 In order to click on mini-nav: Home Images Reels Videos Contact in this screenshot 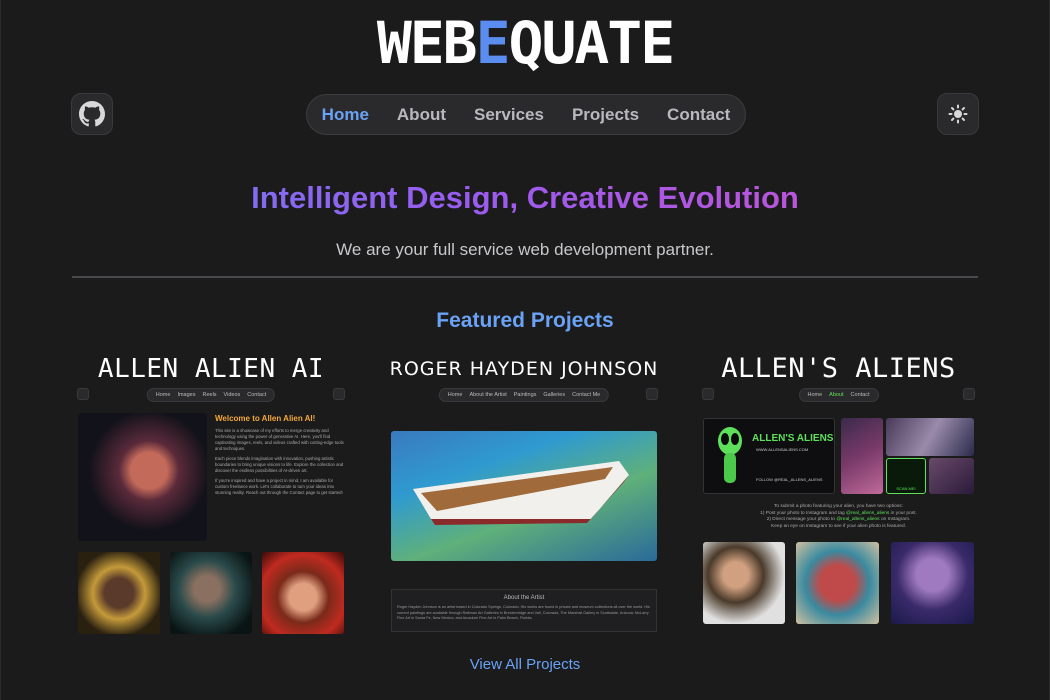, I will do `click(211, 395)`.